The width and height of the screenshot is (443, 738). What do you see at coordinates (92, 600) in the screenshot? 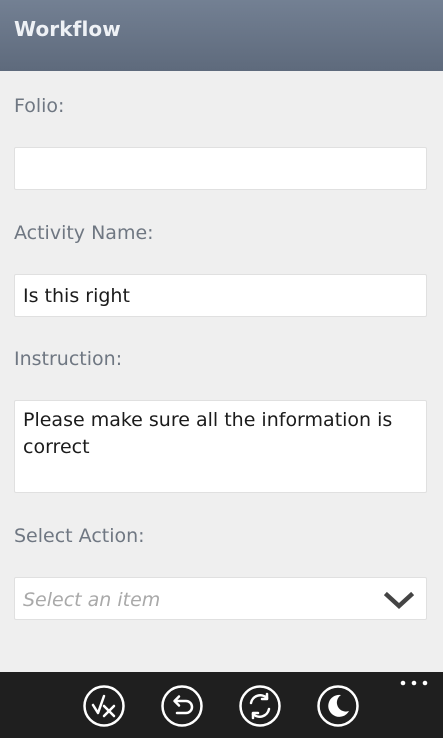
I see `select-action-placeholder: Select an item` at bounding box center [92, 600].